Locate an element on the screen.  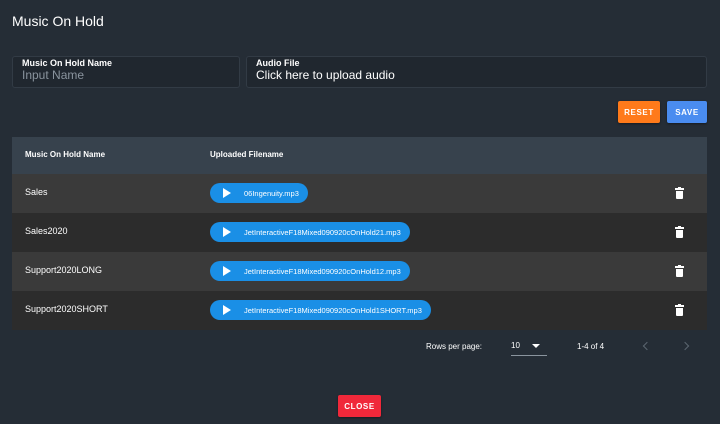
audio-file-field: Audio File Click here to upload audio is located at coordinates (476, 72).